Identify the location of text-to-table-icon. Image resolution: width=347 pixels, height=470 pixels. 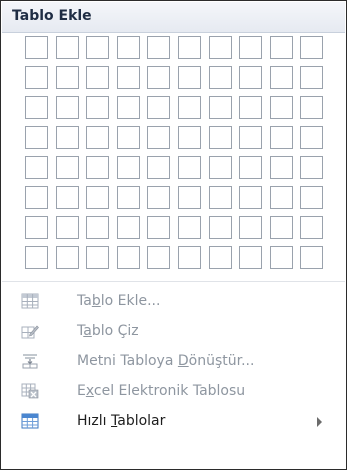
(30, 361).